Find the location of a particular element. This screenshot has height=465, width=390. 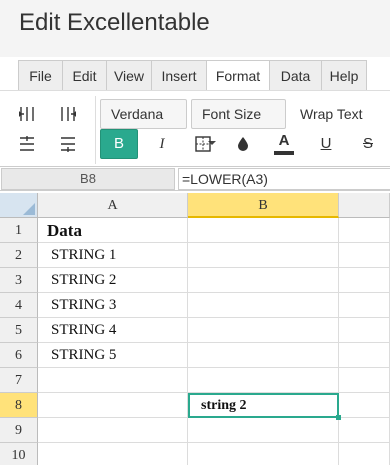

menu-tabs: File Edit View Insert Format Data Help is located at coordinates (192, 75).